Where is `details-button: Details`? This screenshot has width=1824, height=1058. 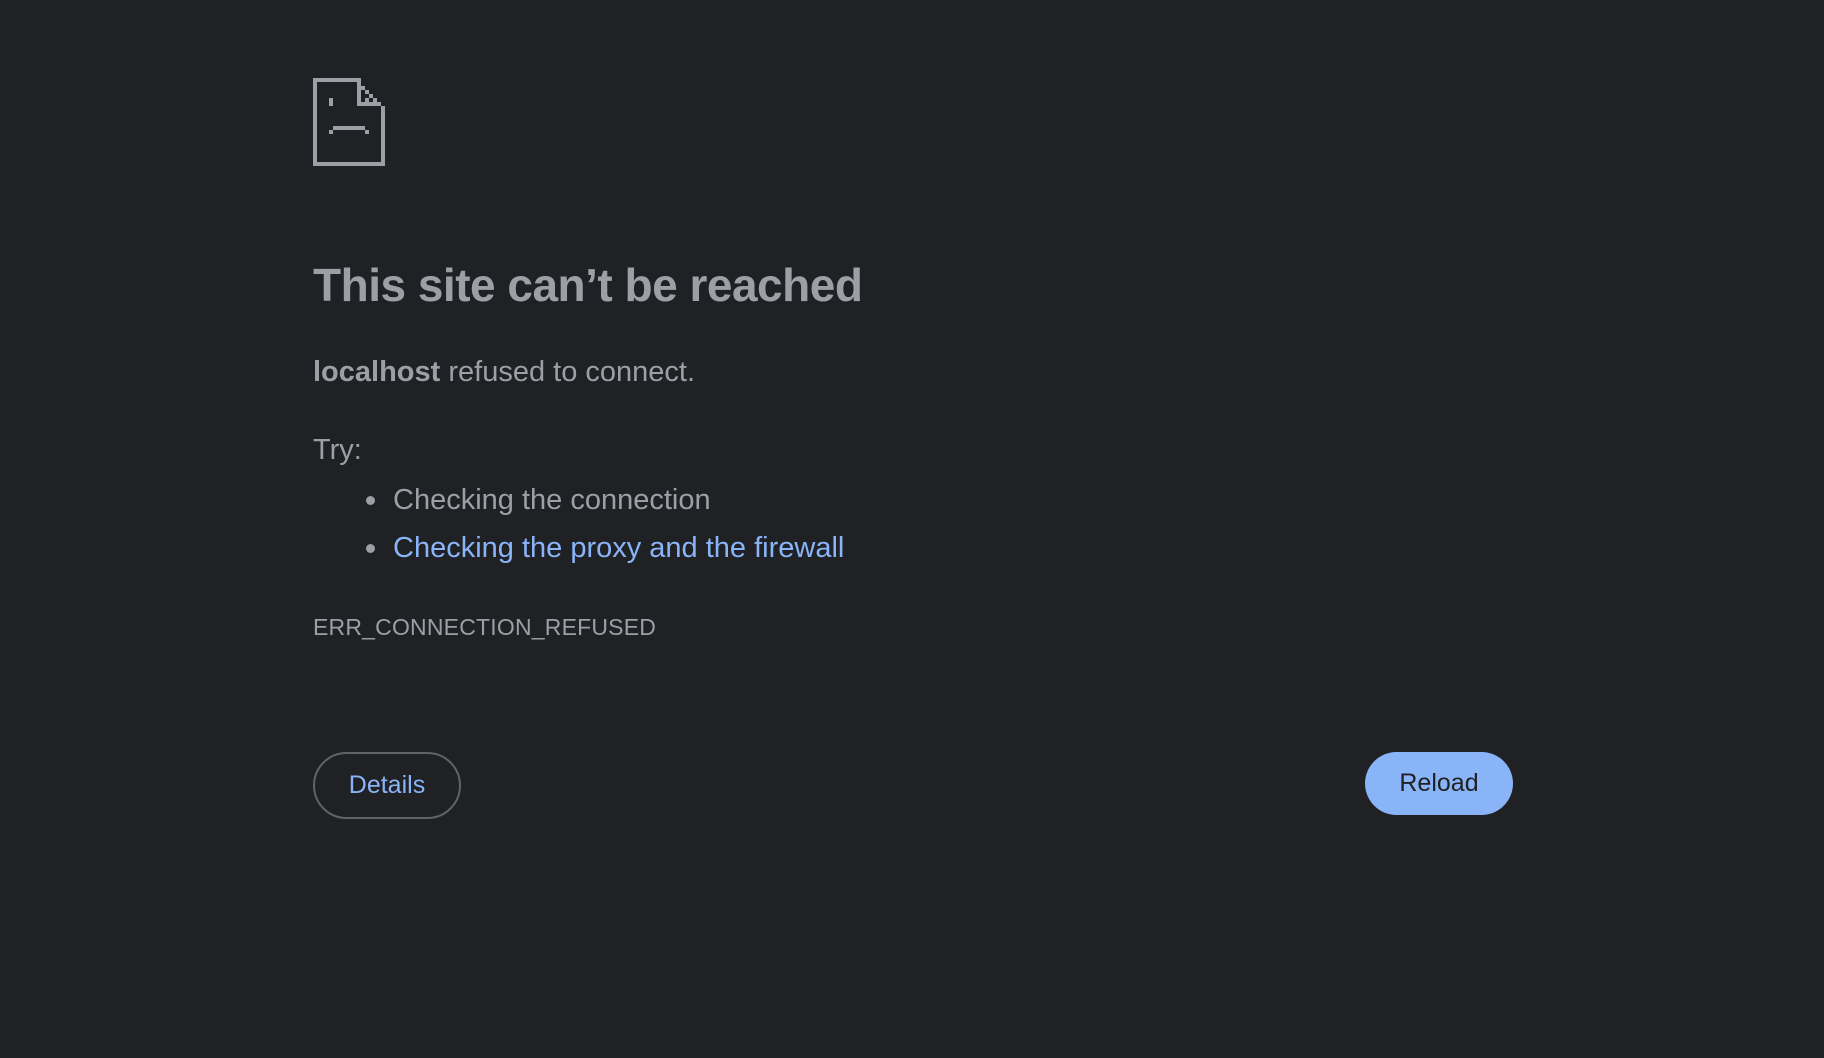
details-button: Details is located at coordinates (387, 785).